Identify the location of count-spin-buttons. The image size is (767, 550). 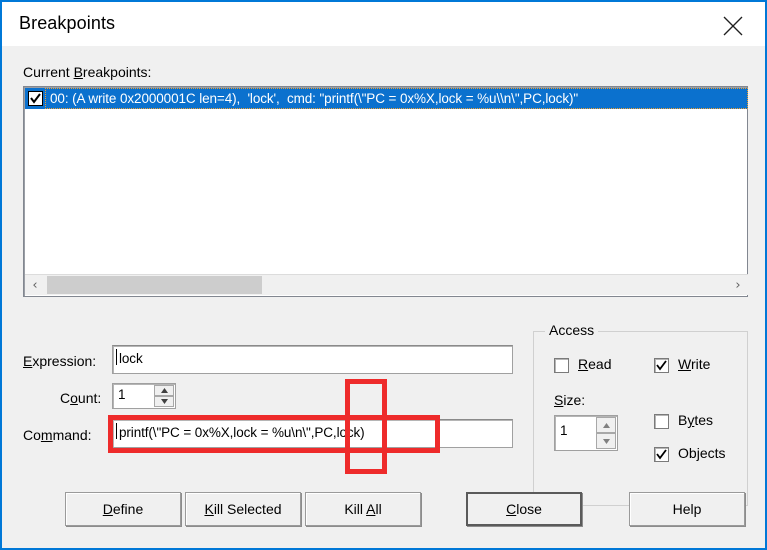
(164, 396).